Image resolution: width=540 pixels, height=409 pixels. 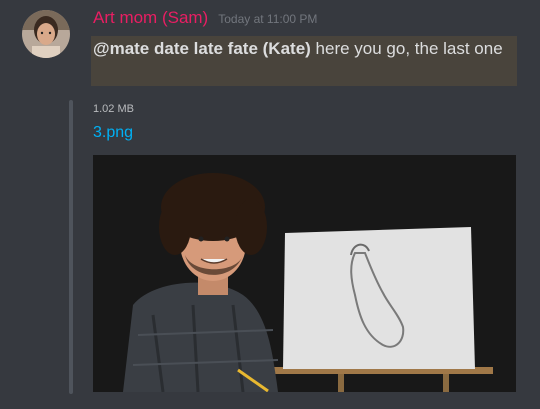 What do you see at coordinates (113, 133) in the screenshot?
I see `attachment-filename-link: 3.png` at bounding box center [113, 133].